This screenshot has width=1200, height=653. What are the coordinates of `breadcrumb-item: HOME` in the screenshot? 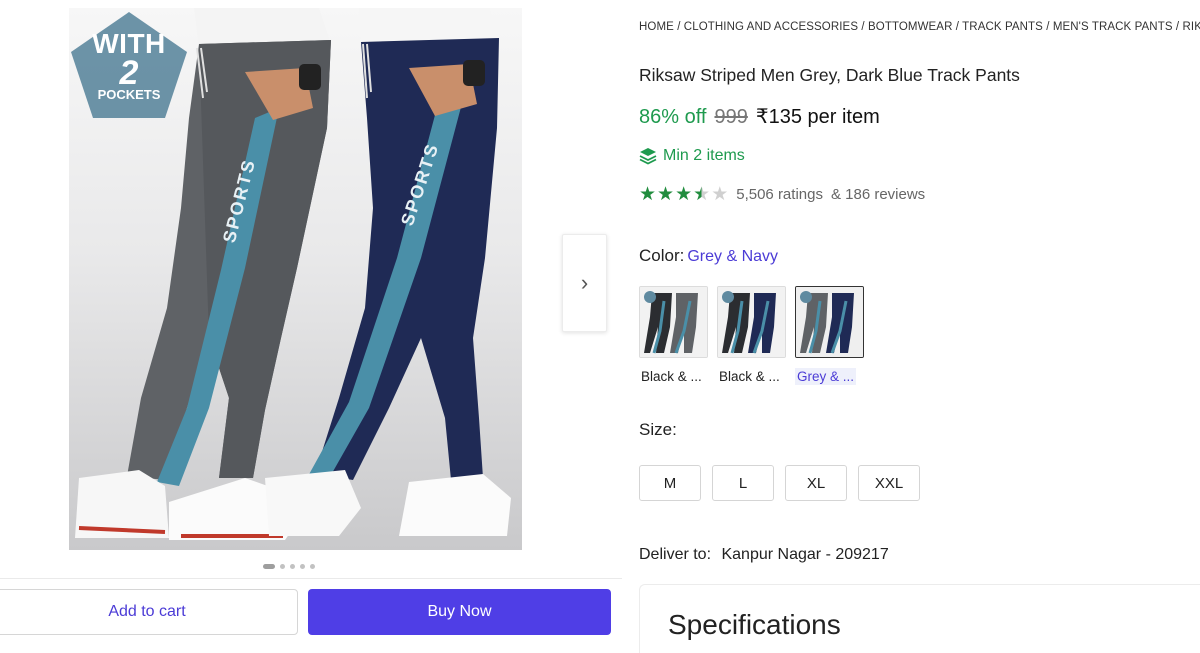 It's located at (656, 27).